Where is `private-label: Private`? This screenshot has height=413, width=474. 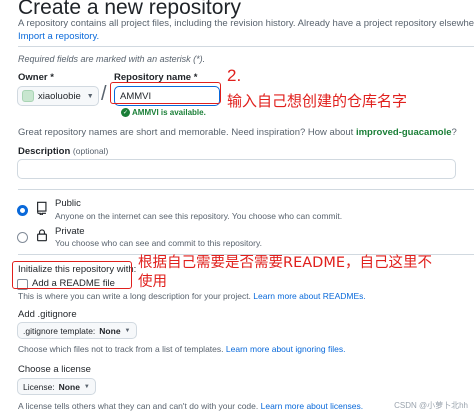
private-label: Private is located at coordinates (70, 231).